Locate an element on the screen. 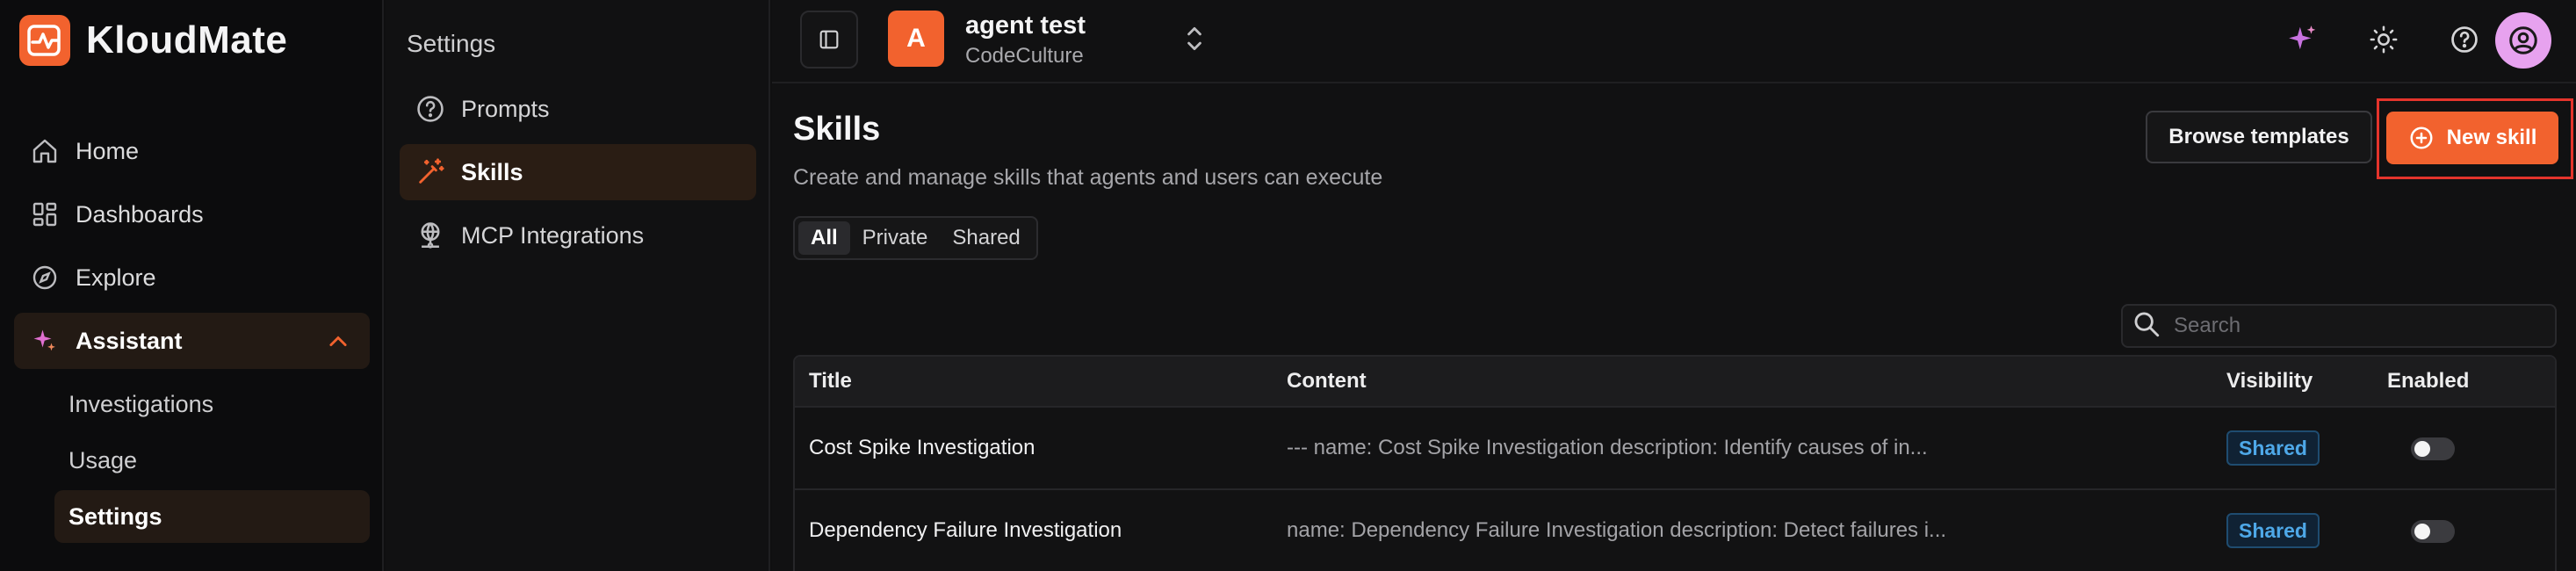 The image size is (2576, 571). table-row: Cost Spike Investigation --- name is located at coordinates (1675, 449).